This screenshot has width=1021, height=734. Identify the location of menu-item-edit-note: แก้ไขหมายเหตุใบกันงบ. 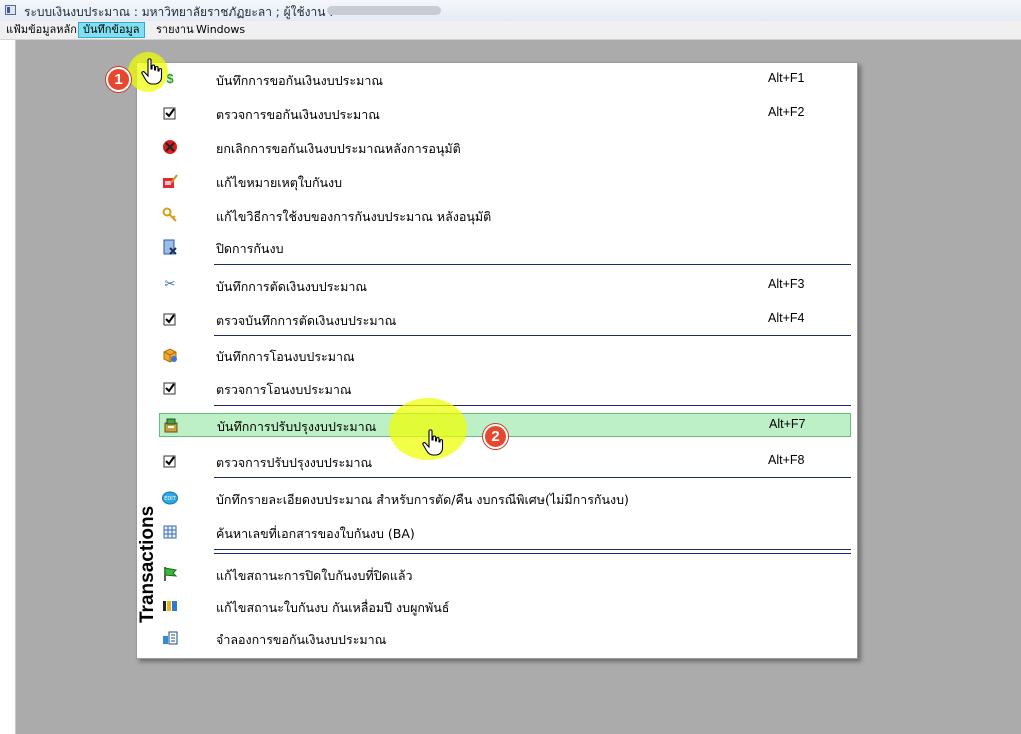
(505, 181).